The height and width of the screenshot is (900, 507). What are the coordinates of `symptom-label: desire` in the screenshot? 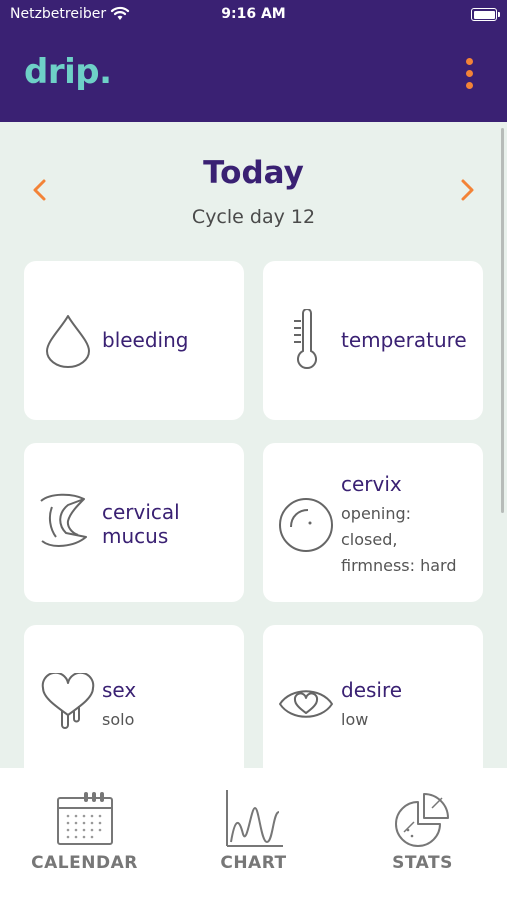 It's located at (372, 690).